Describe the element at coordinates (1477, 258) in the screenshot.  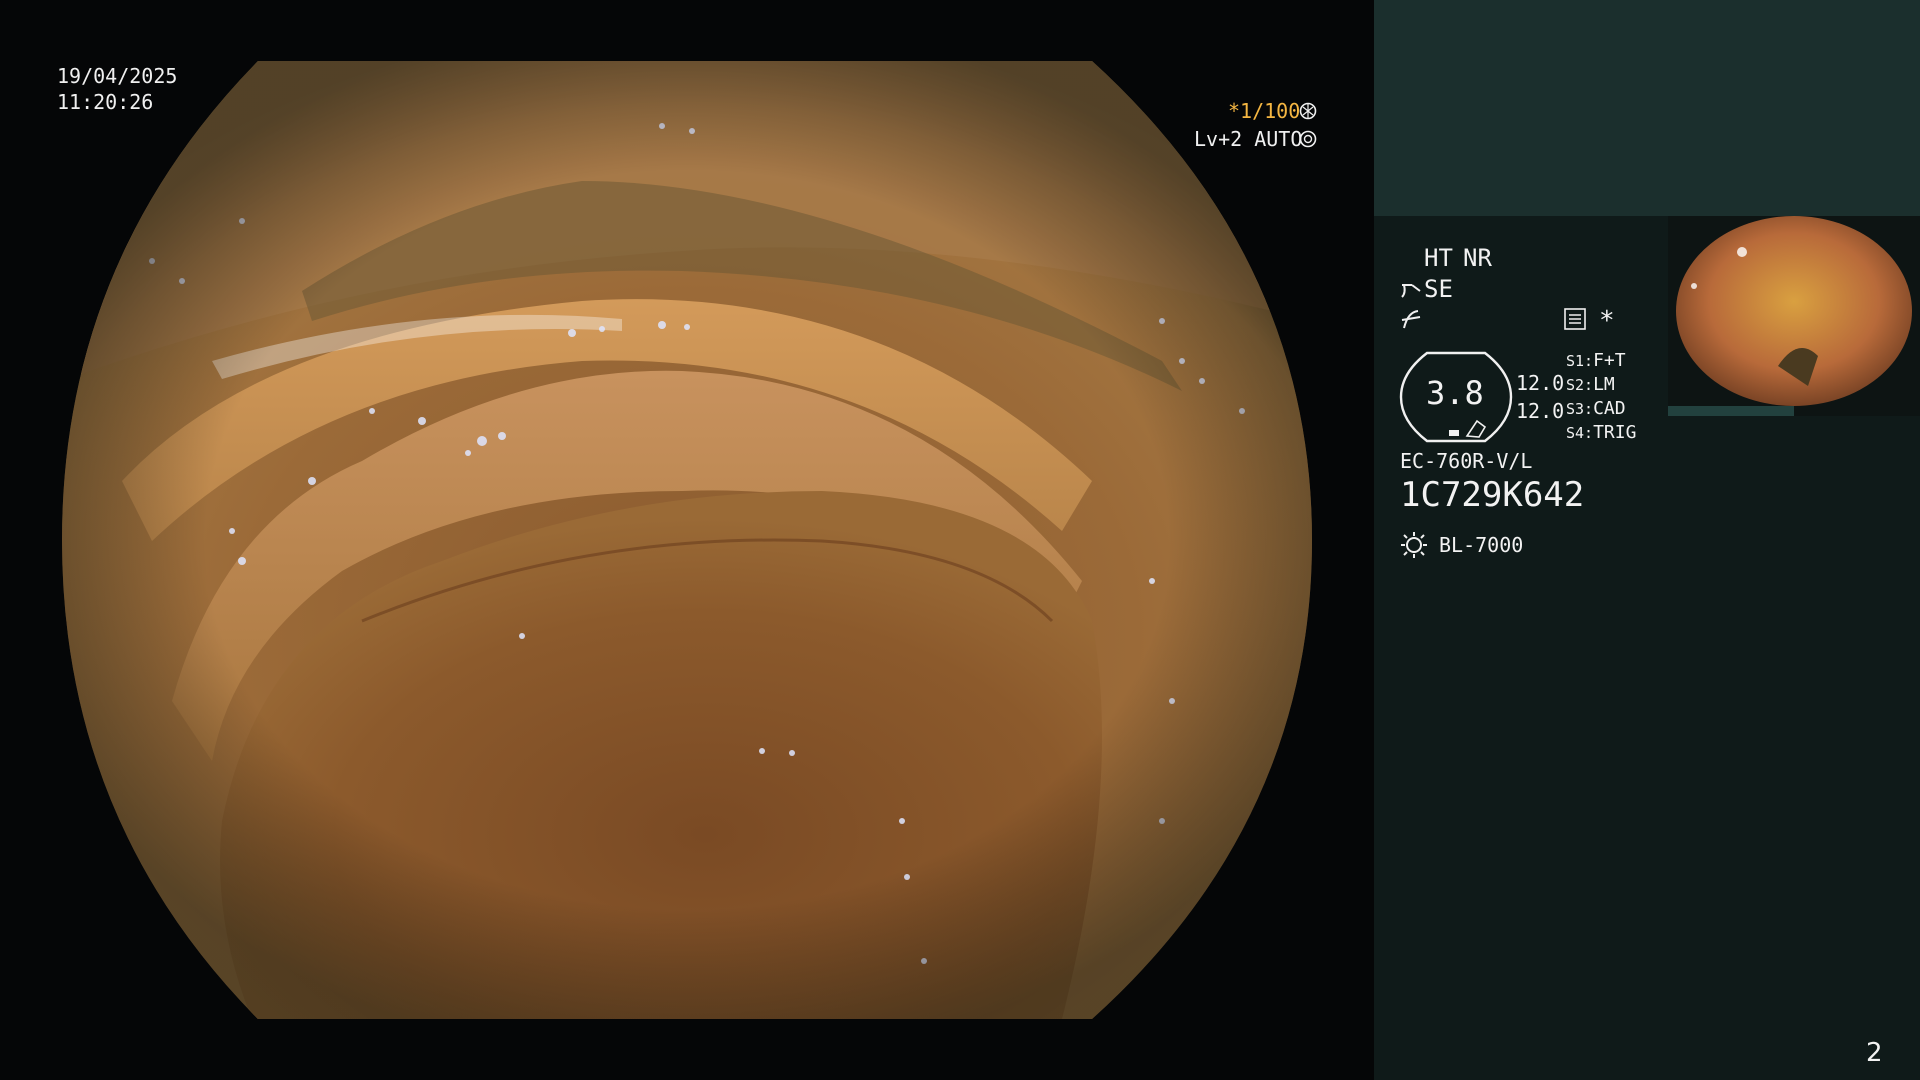
I see `nr-indicator: NR` at that location.